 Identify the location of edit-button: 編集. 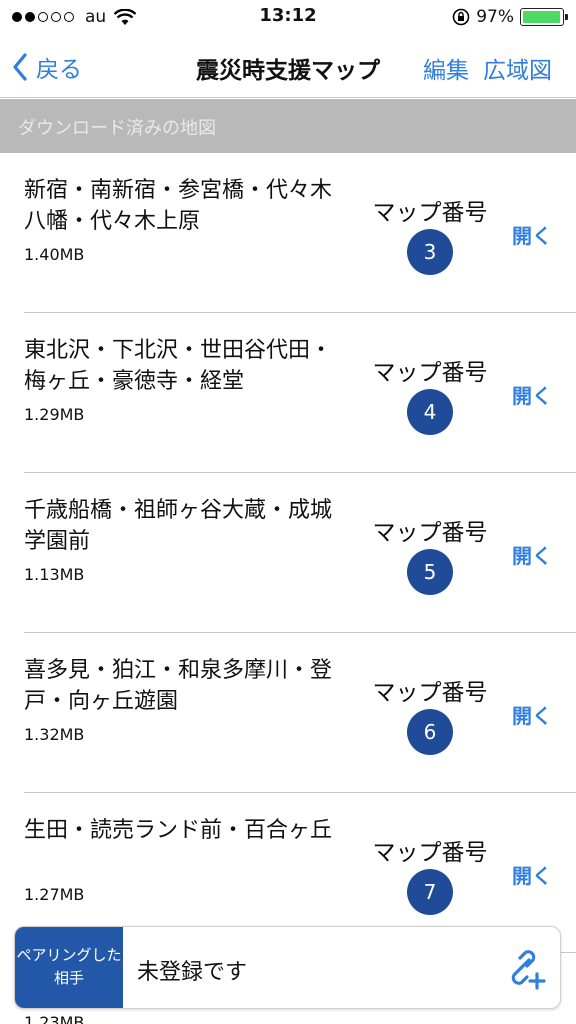
(446, 68).